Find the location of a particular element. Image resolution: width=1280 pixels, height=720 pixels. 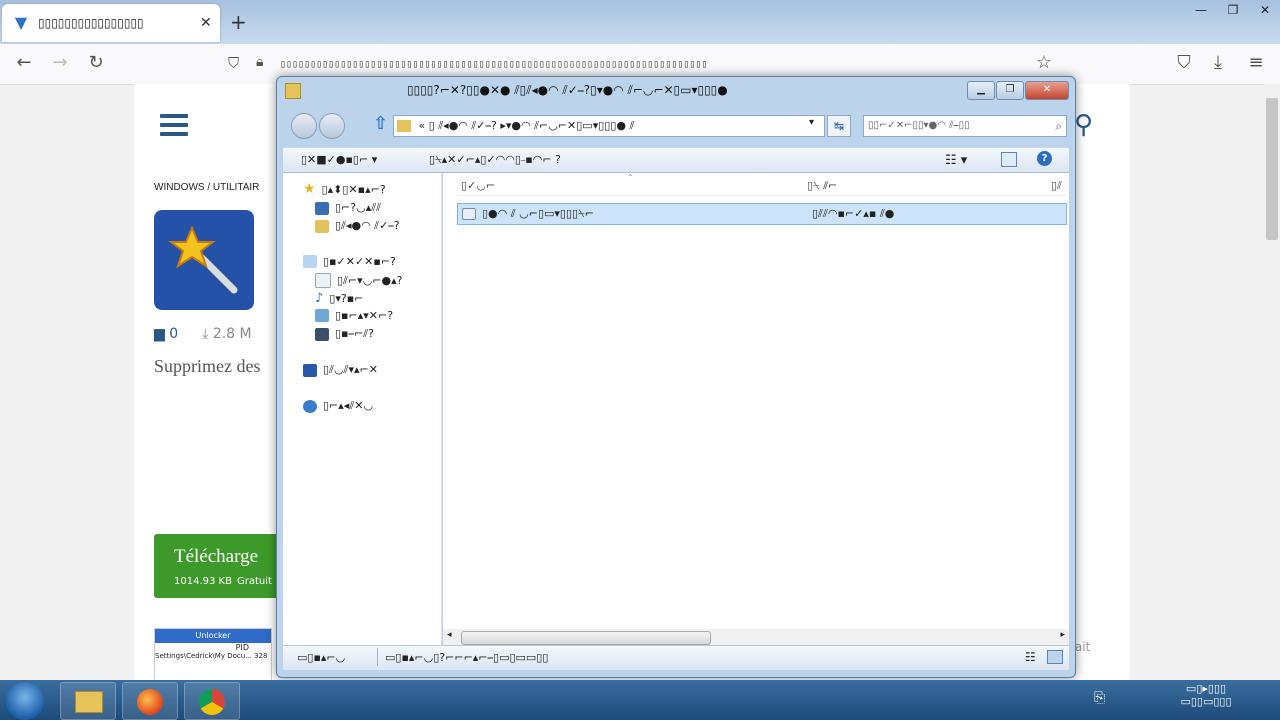

nav-lib-pictures: ▯▪⌐▴▾✕⌐? is located at coordinates (354, 315).